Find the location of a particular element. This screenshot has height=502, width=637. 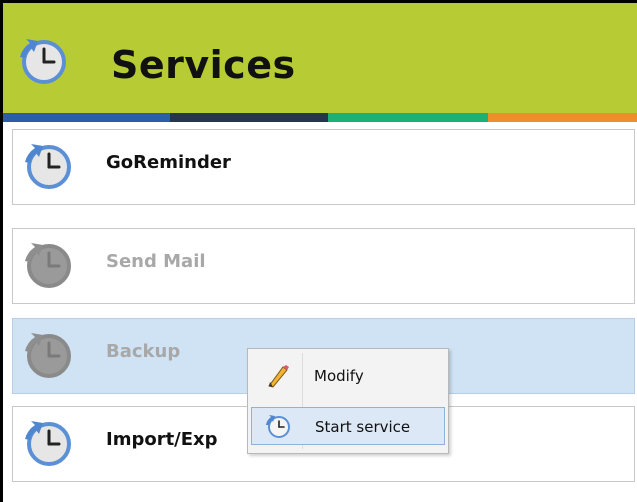

accent-stripe-green is located at coordinates (408, 117).